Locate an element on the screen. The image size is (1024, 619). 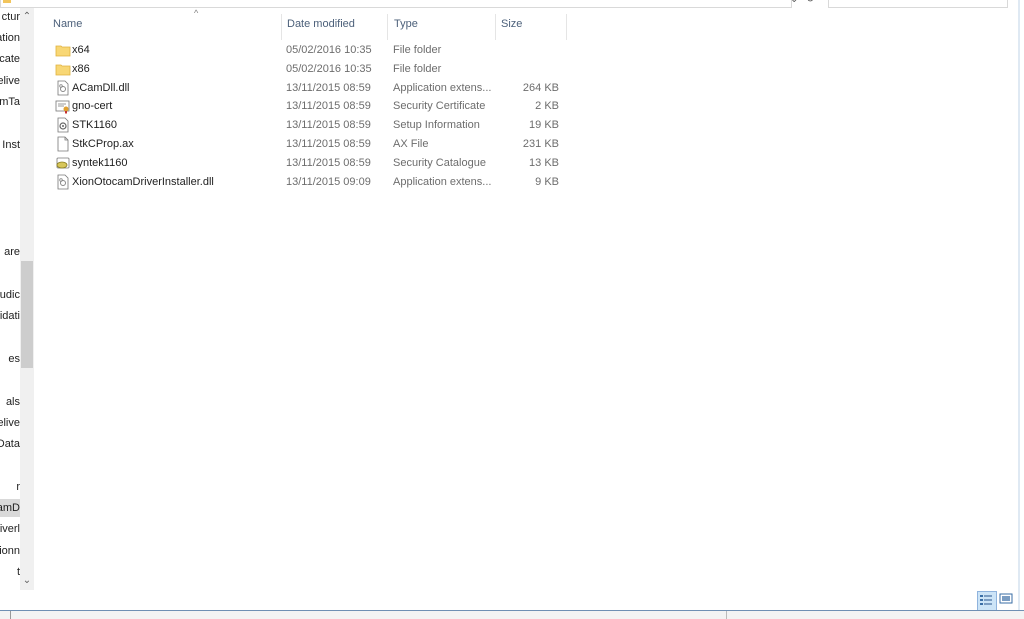
file-name: ACamDll.dll is located at coordinates (101, 87).